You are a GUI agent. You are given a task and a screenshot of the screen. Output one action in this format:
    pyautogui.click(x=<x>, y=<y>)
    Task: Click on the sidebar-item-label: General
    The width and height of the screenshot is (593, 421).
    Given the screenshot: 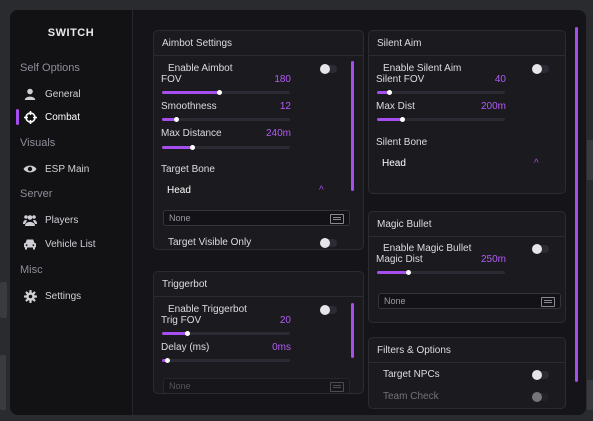 What is the action you would take?
    pyautogui.click(x=63, y=94)
    